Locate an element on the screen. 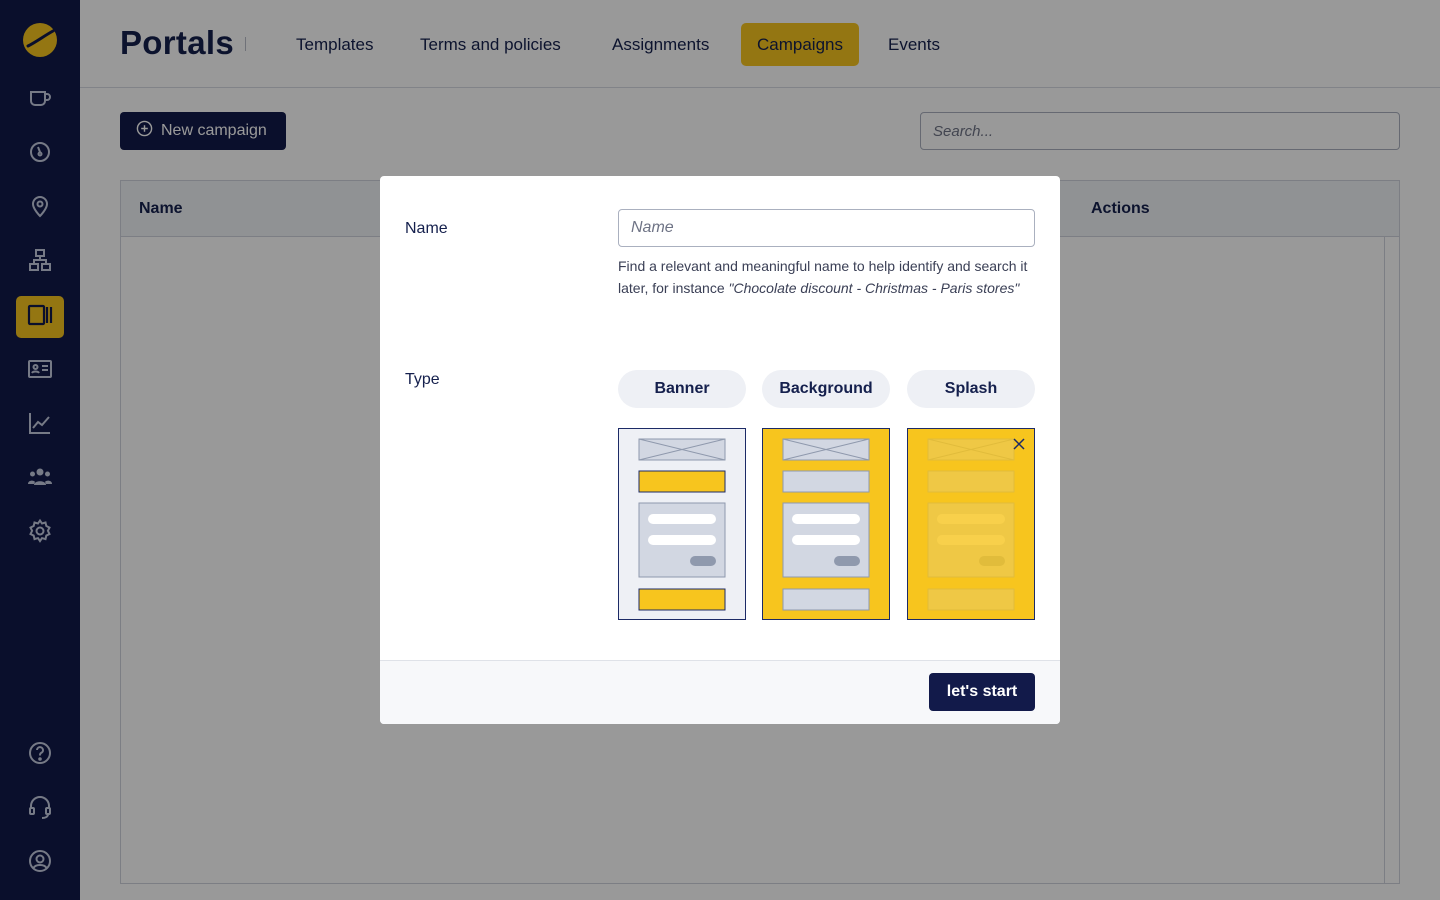 This screenshot has height=900, width=1440. campaign-name-input is located at coordinates (826, 228).